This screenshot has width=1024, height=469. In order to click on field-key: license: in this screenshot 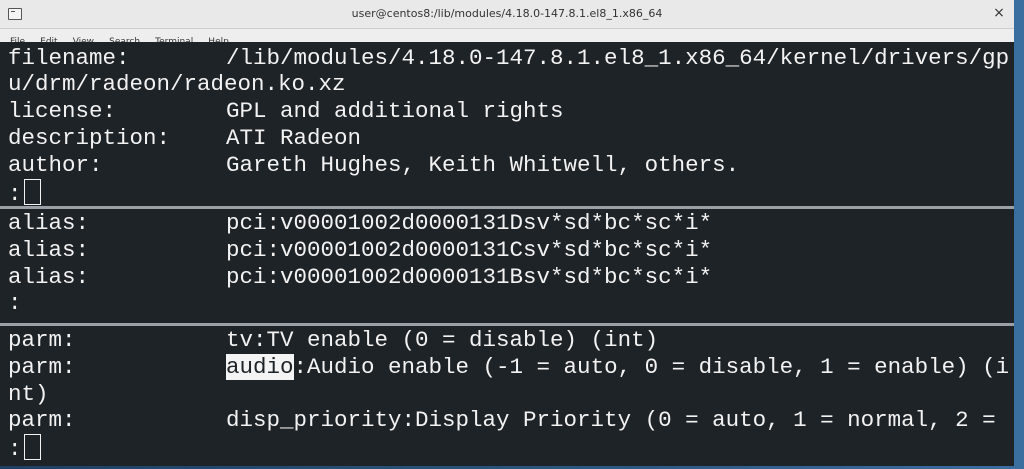, I will do `click(62, 111)`.